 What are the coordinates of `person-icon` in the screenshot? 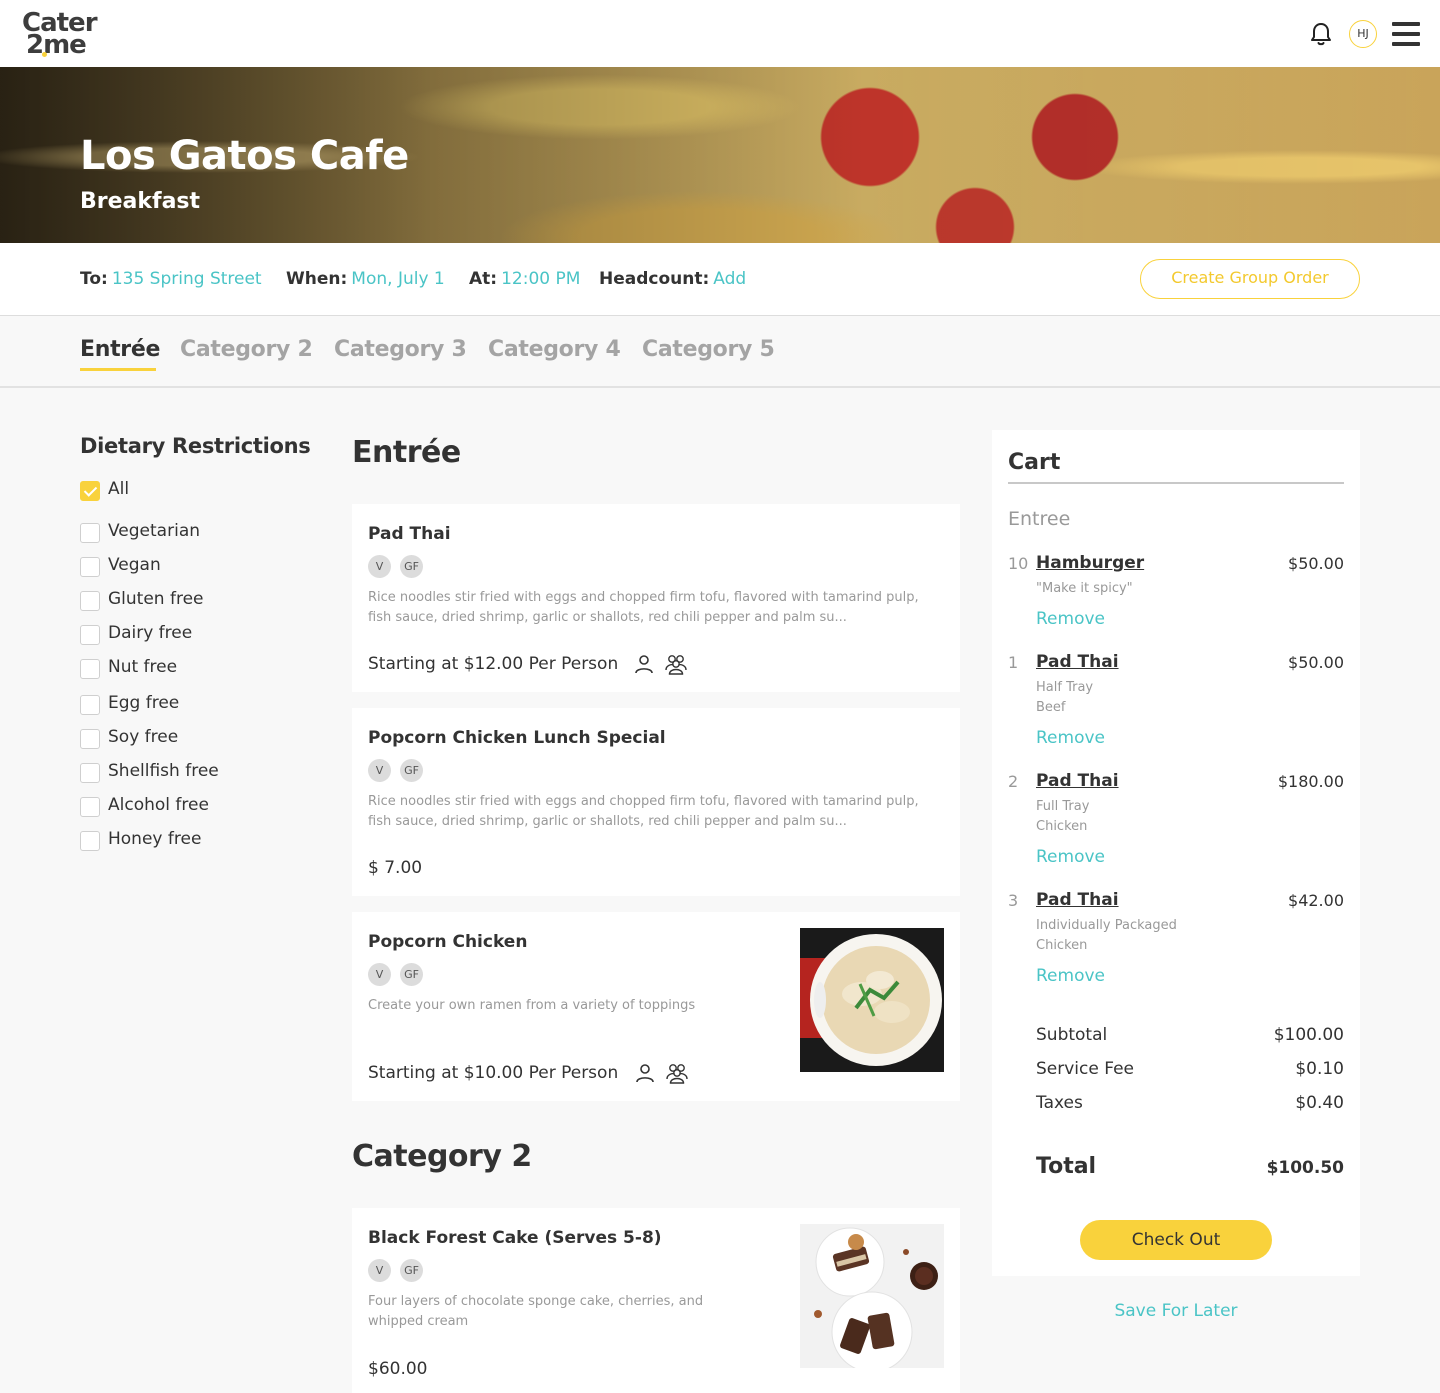 It's located at (645, 1073).